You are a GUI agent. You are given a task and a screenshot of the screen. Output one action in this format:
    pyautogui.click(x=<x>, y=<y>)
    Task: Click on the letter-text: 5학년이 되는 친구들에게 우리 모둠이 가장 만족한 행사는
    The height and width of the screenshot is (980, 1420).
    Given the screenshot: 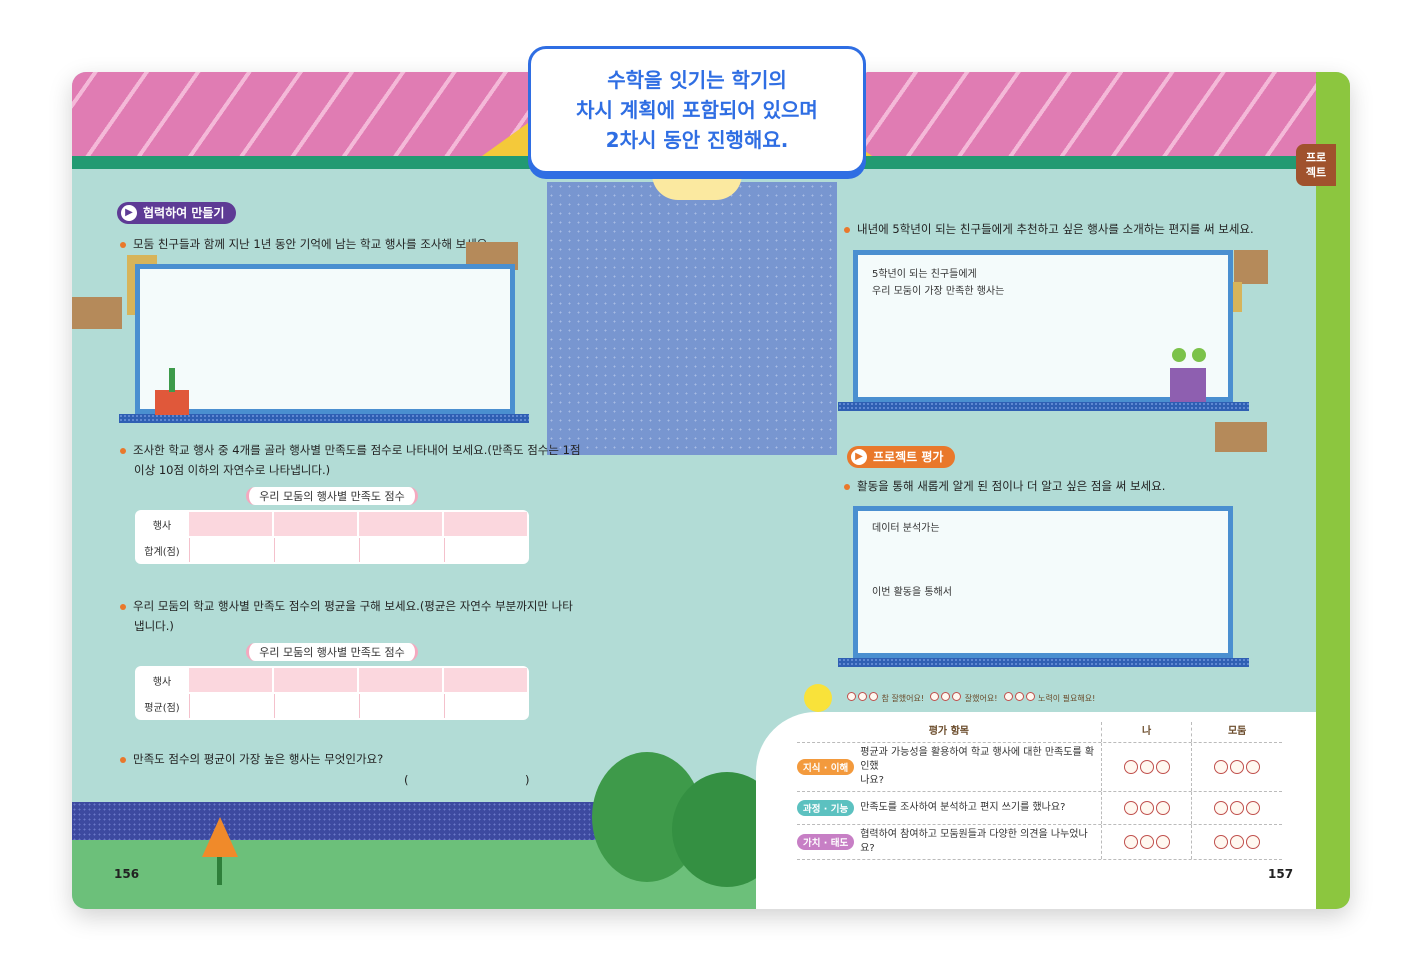 What is the action you would take?
    pyautogui.click(x=938, y=283)
    